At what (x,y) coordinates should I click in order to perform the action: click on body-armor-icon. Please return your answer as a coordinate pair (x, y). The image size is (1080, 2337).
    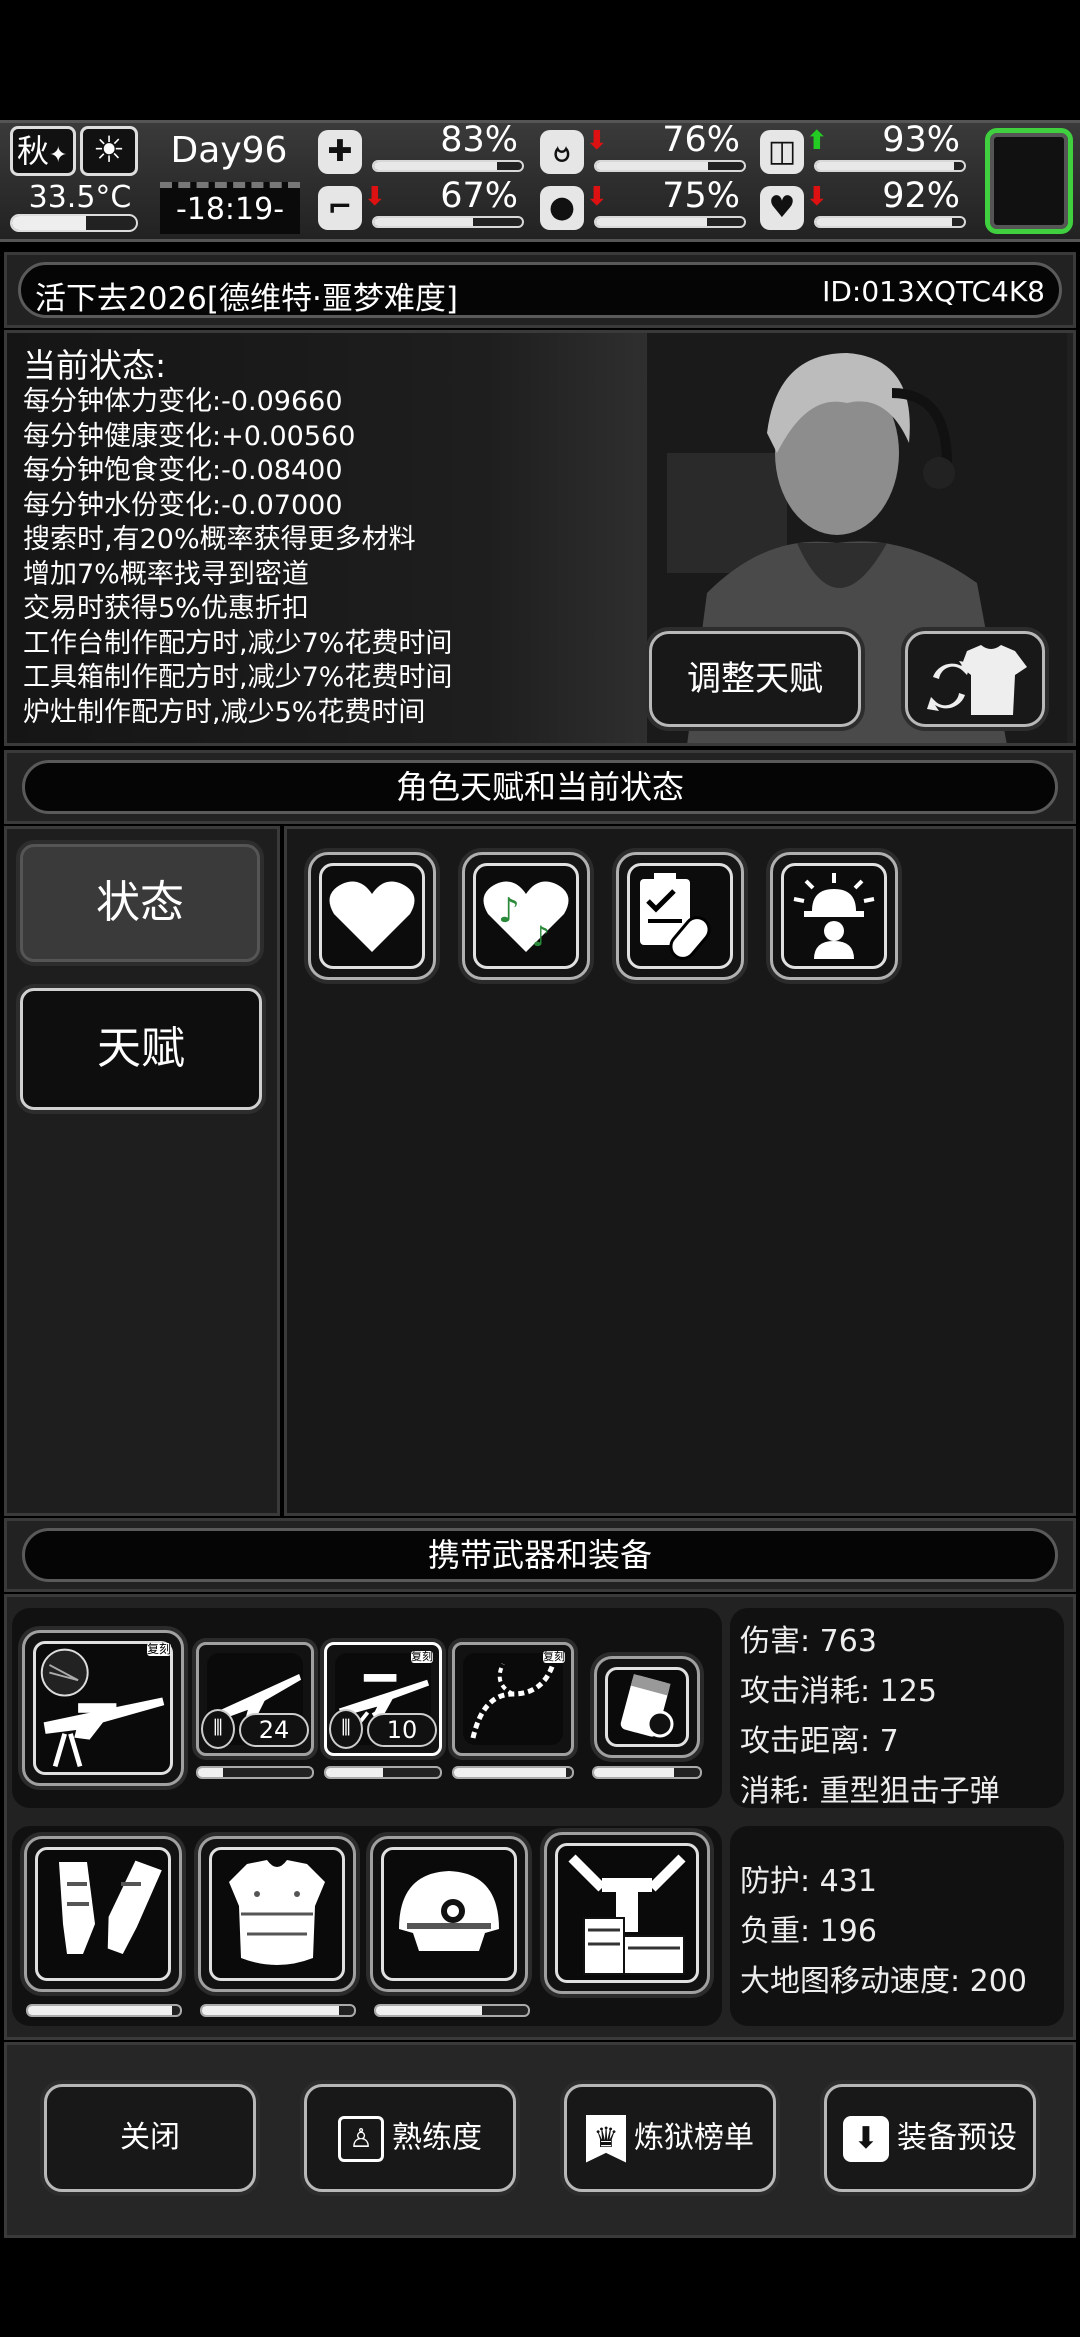
    Looking at the image, I should click on (277, 1912).